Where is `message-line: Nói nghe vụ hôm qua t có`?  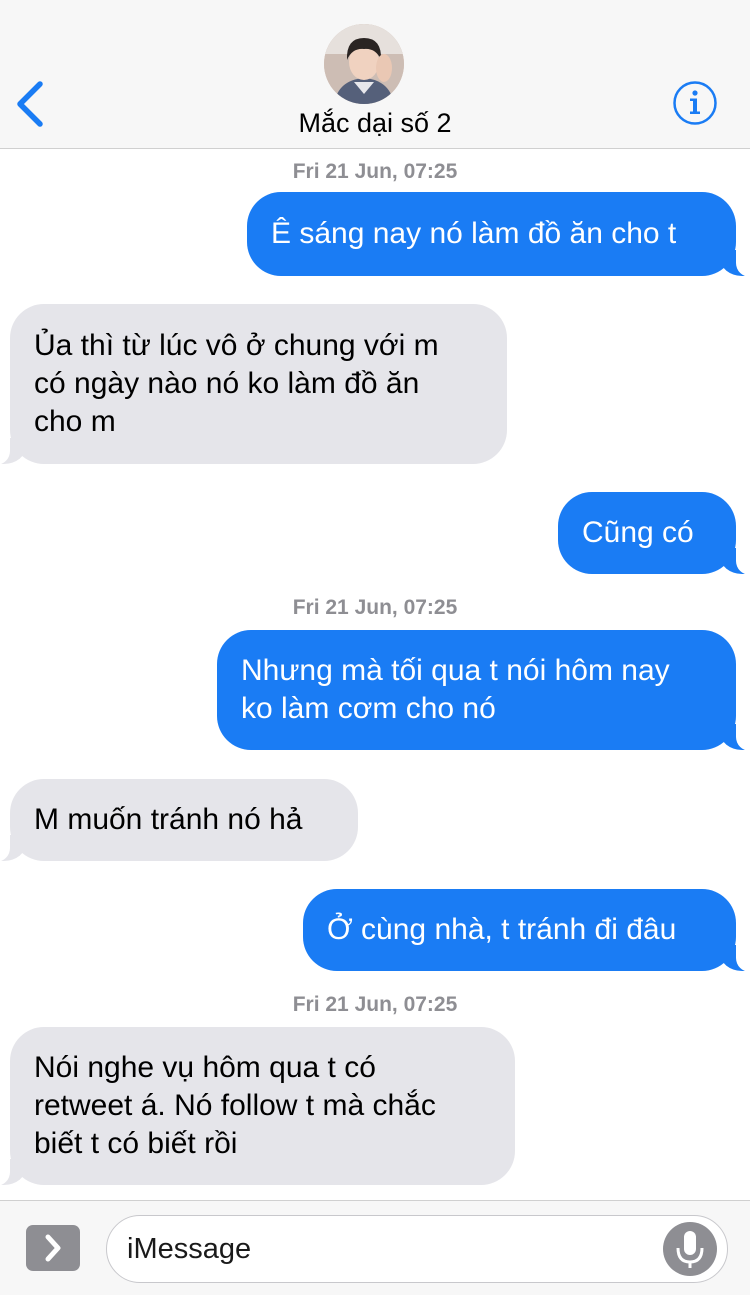 message-line: Nói nghe vụ hôm qua t có is located at coordinates (205, 1067).